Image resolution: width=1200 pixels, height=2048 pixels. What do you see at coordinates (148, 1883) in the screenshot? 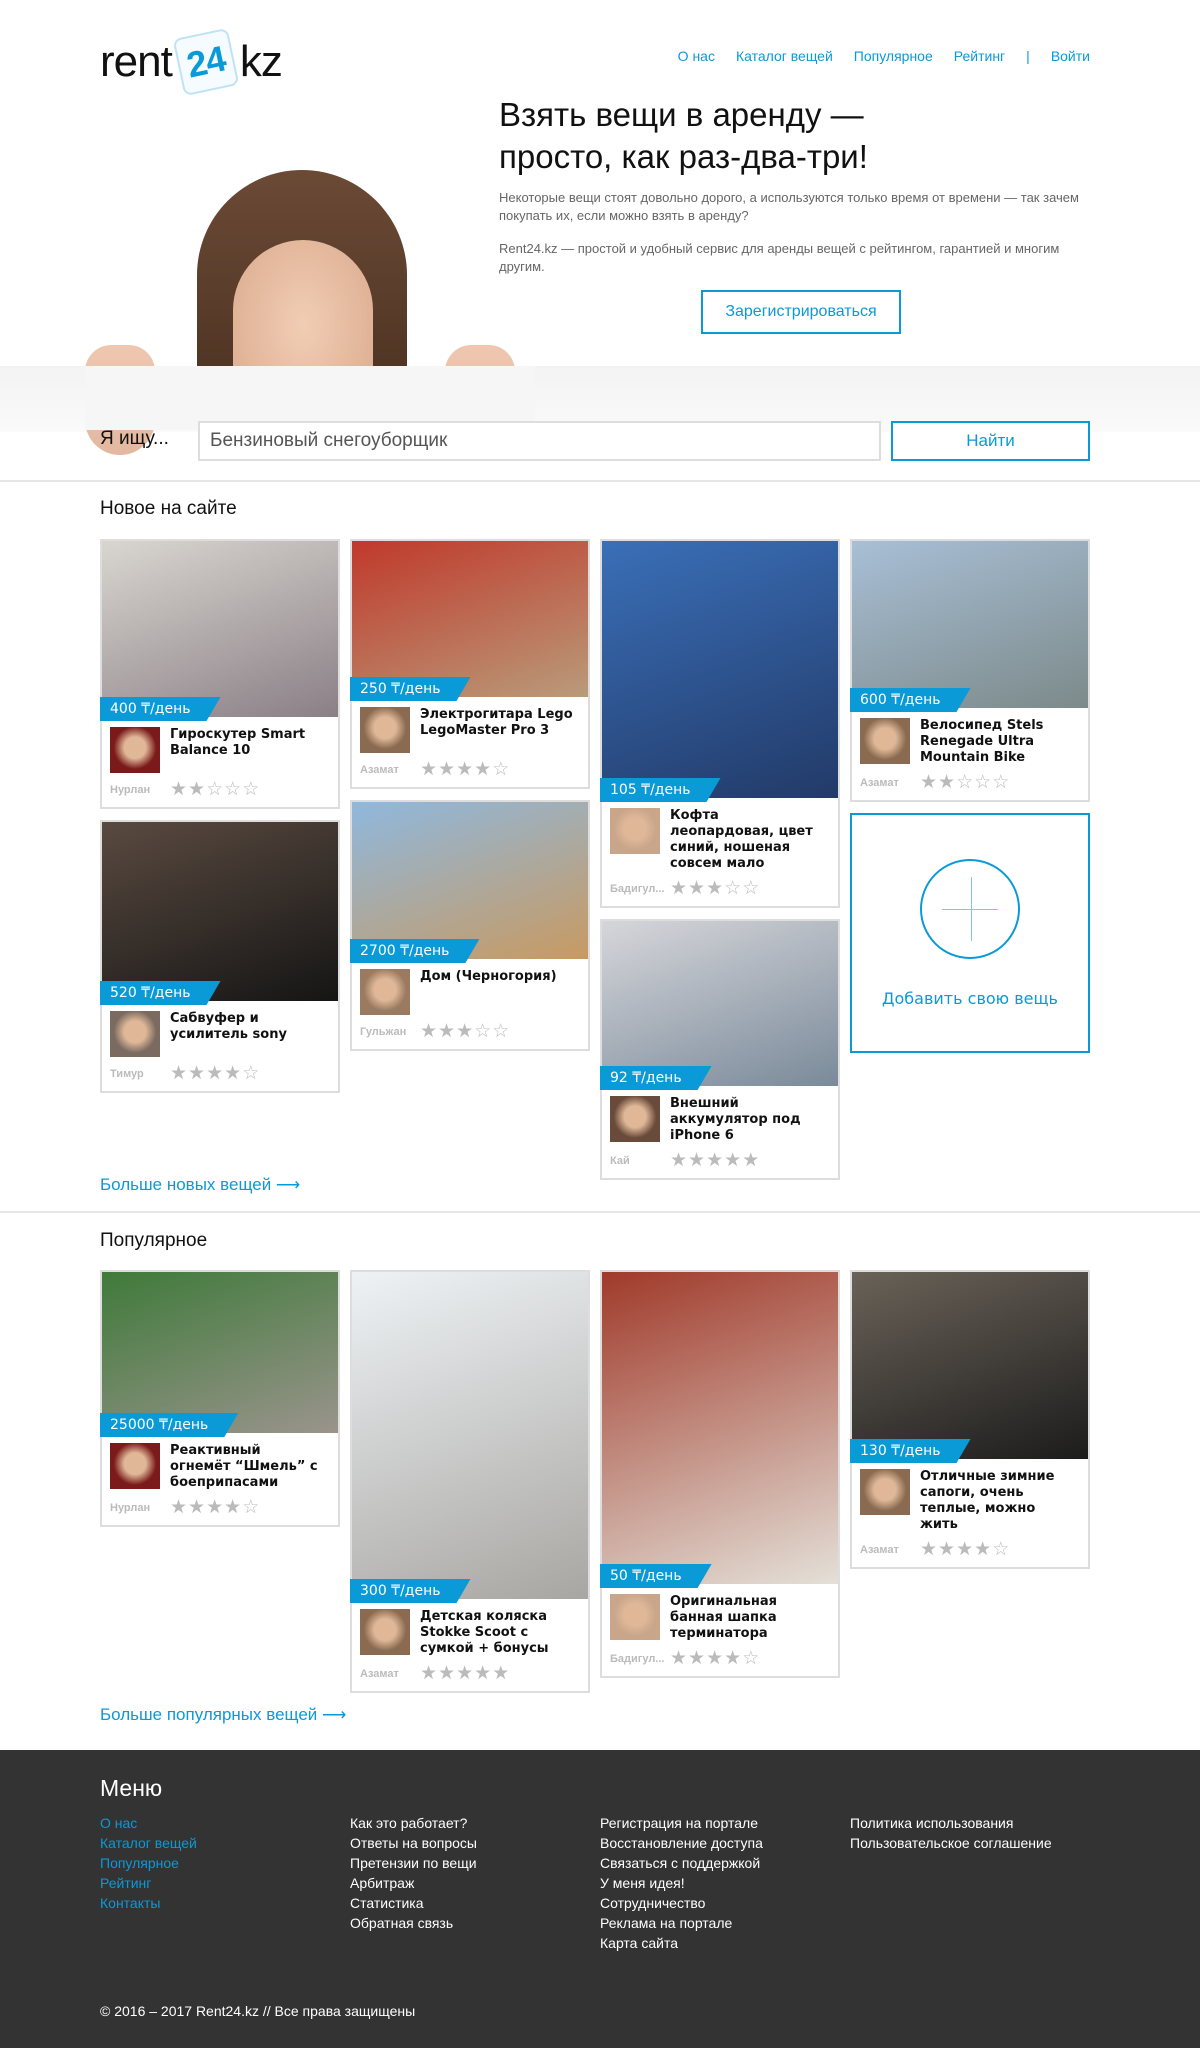
I see `footer-link: Рейтинг` at bounding box center [148, 1883].